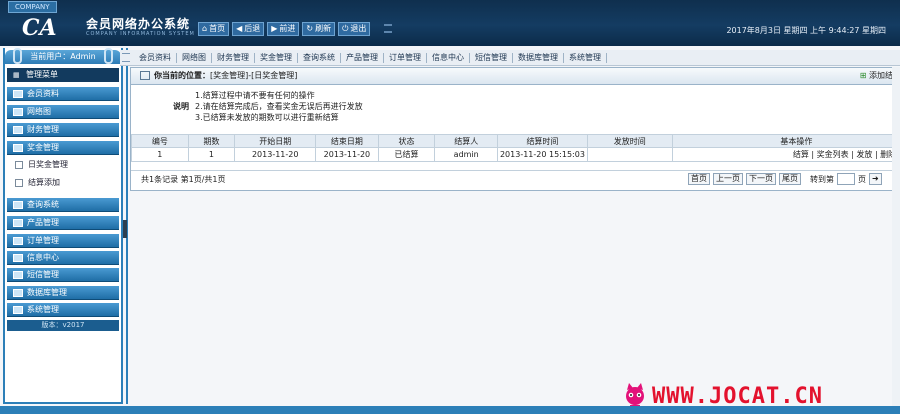 The width and height of the screenshot is (900, 414). What do you see at coordinates (19, 182) in the screenshot?
I see `page-icon` at bounding box center [19, 182].